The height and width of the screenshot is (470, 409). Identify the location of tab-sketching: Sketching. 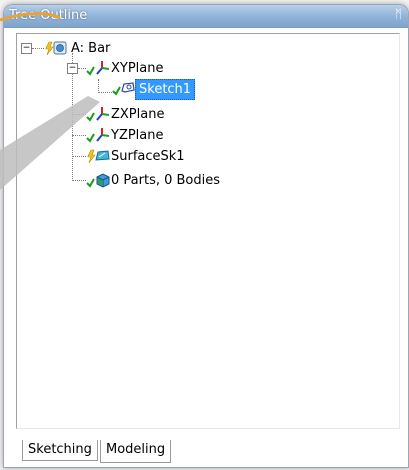
(60, 450).